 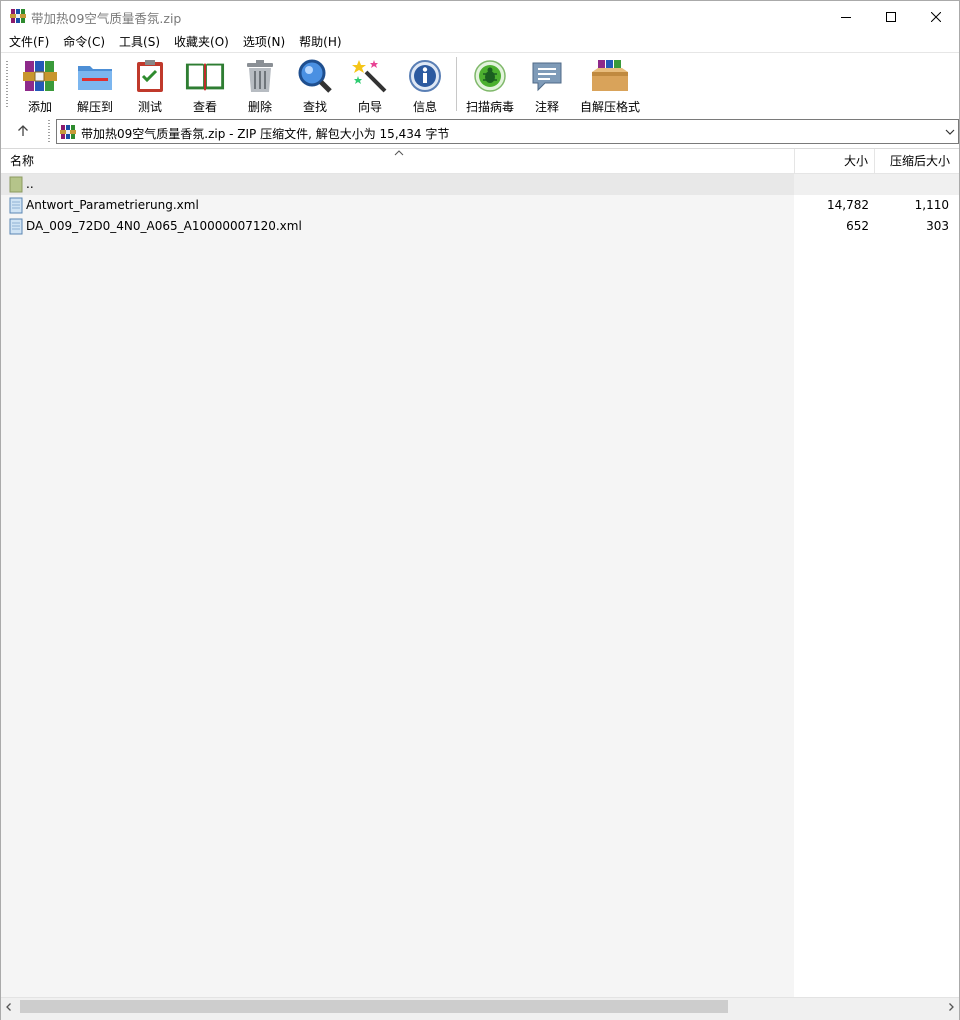 I want to click on menu-commands: 命令(C), so click(x=84, y=42).